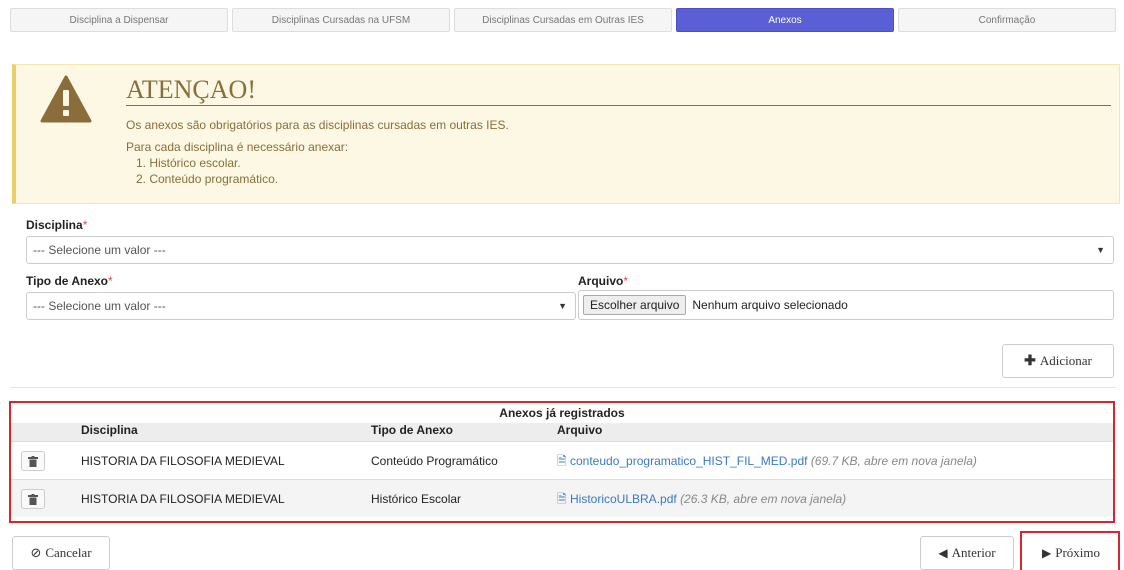 The height and width of the screenshot is (570, 1124). I want to click on file-meta: (26.3 KB, abre em nova janela), so click(763, 499).